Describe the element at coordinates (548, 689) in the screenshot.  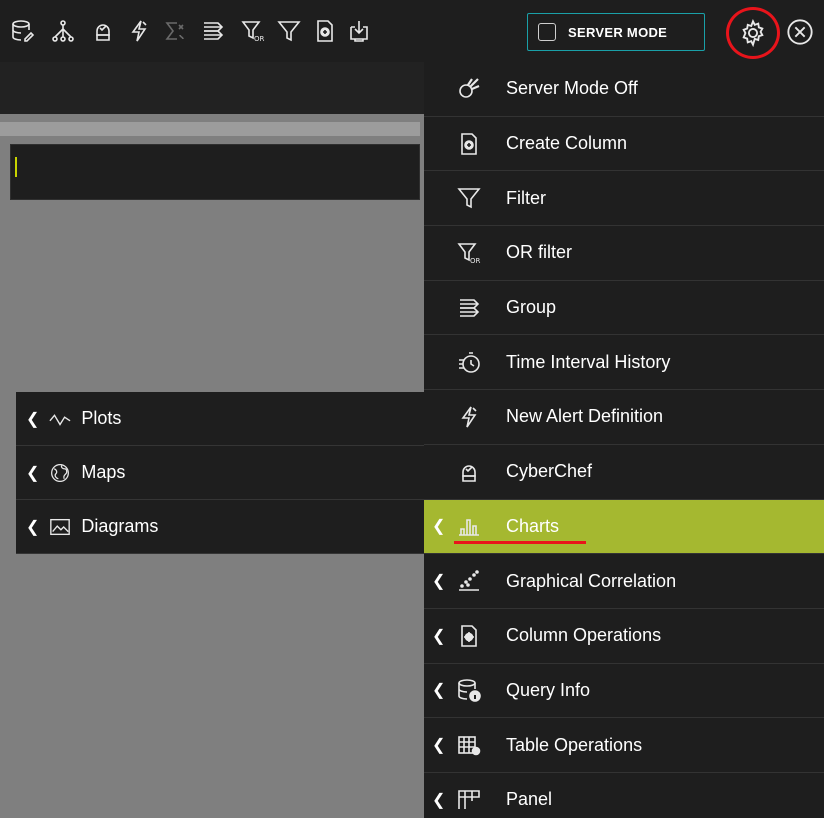
I see `menu-item-label: Query Info` at that location.